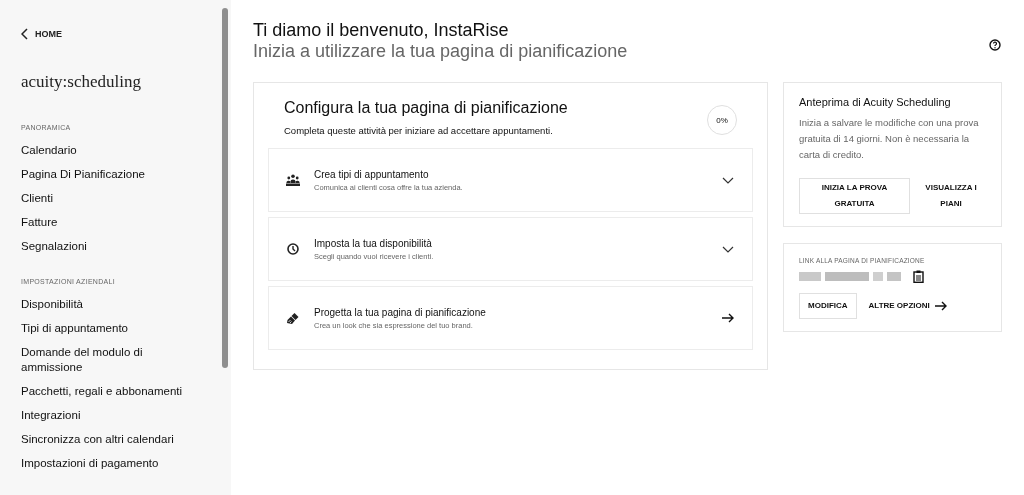 The height and width of the screenshot is (495, 1024). I want to click on clipboard-icon, so click(918, 276).